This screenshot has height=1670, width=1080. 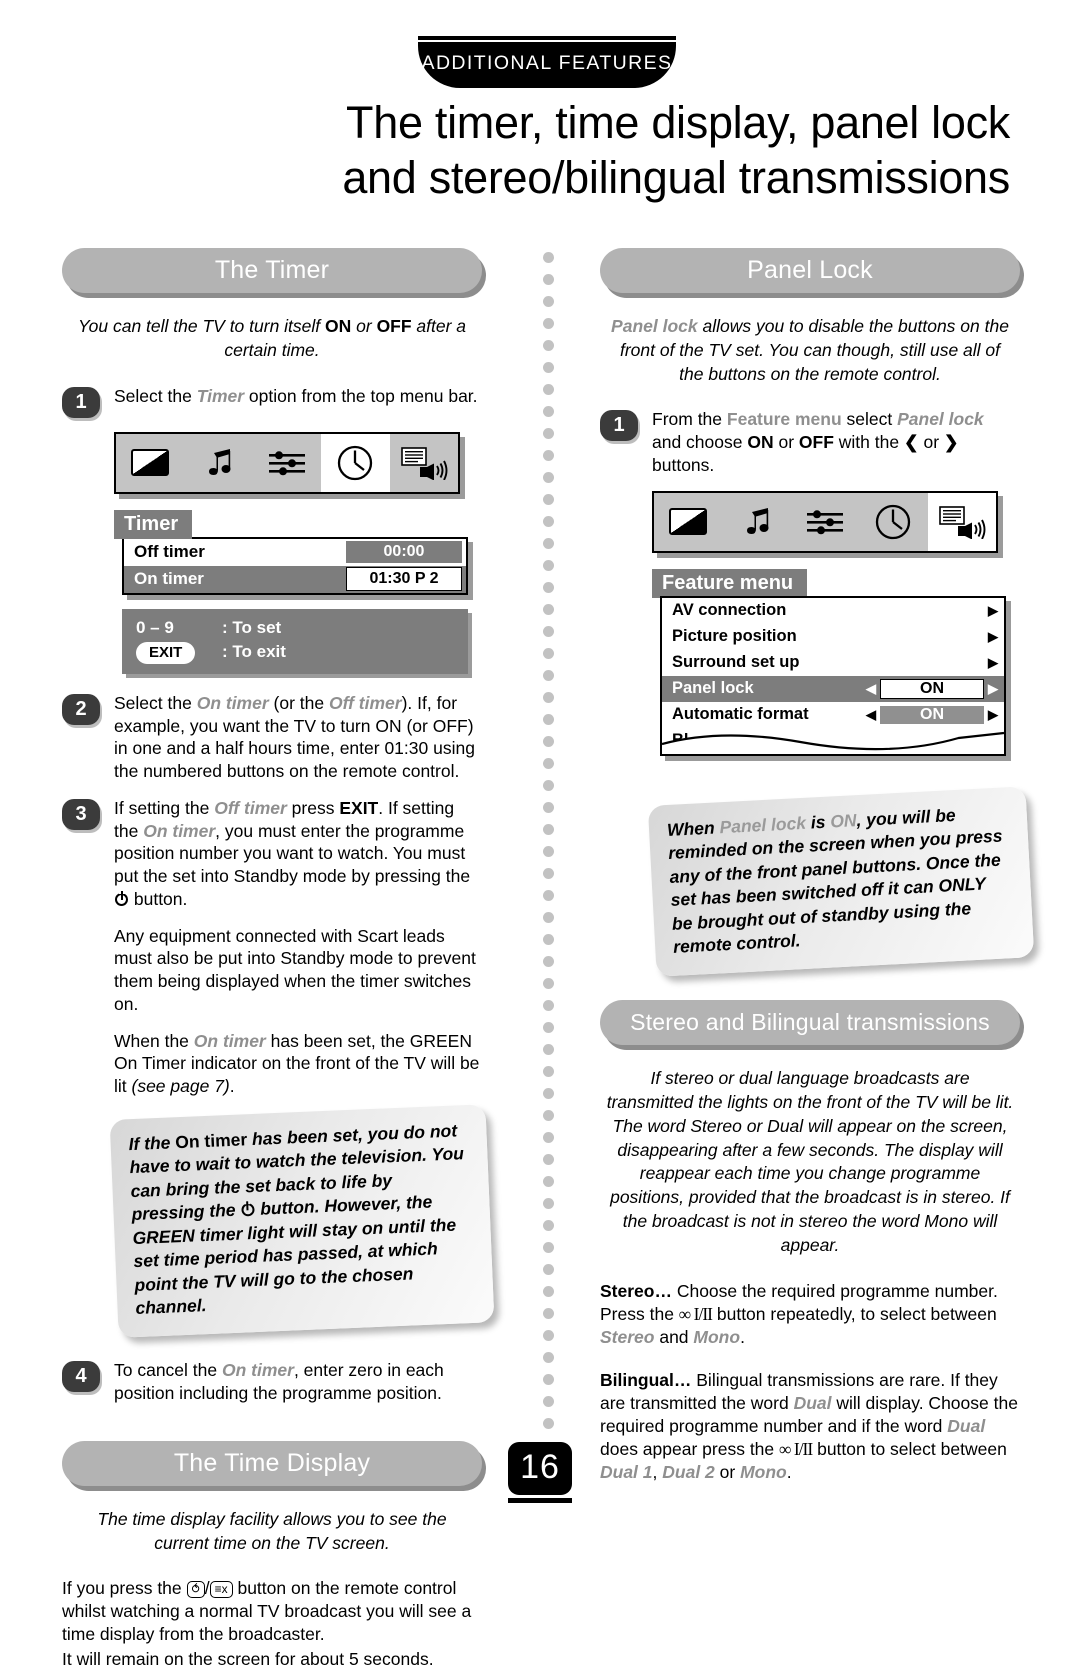 I want to click on osd-row-label: AV connection, so click(x=729, y=610).